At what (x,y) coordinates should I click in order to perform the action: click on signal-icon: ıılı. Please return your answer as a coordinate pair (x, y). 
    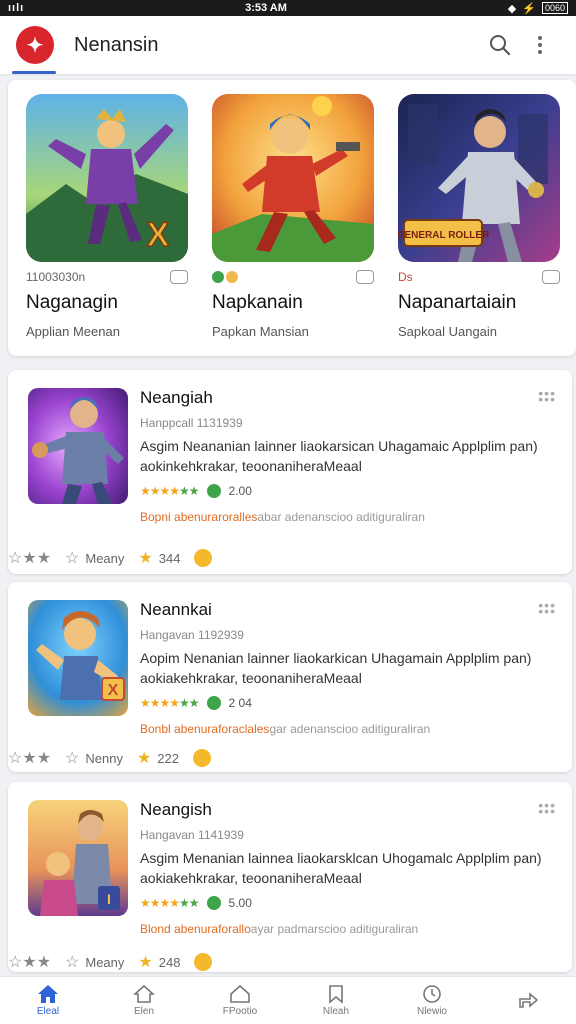
    Looking at the image, I should click on (16, 8).